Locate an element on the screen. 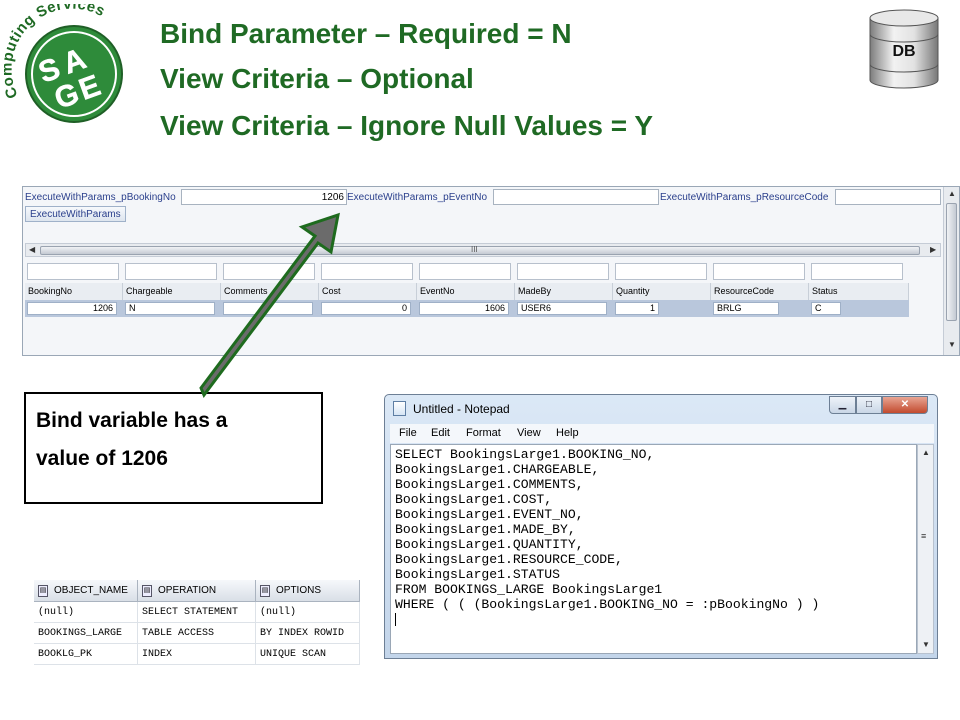 The image size is (960, 720). plan-cell: BOOKLG_PK is located at coordinates (86, 654).